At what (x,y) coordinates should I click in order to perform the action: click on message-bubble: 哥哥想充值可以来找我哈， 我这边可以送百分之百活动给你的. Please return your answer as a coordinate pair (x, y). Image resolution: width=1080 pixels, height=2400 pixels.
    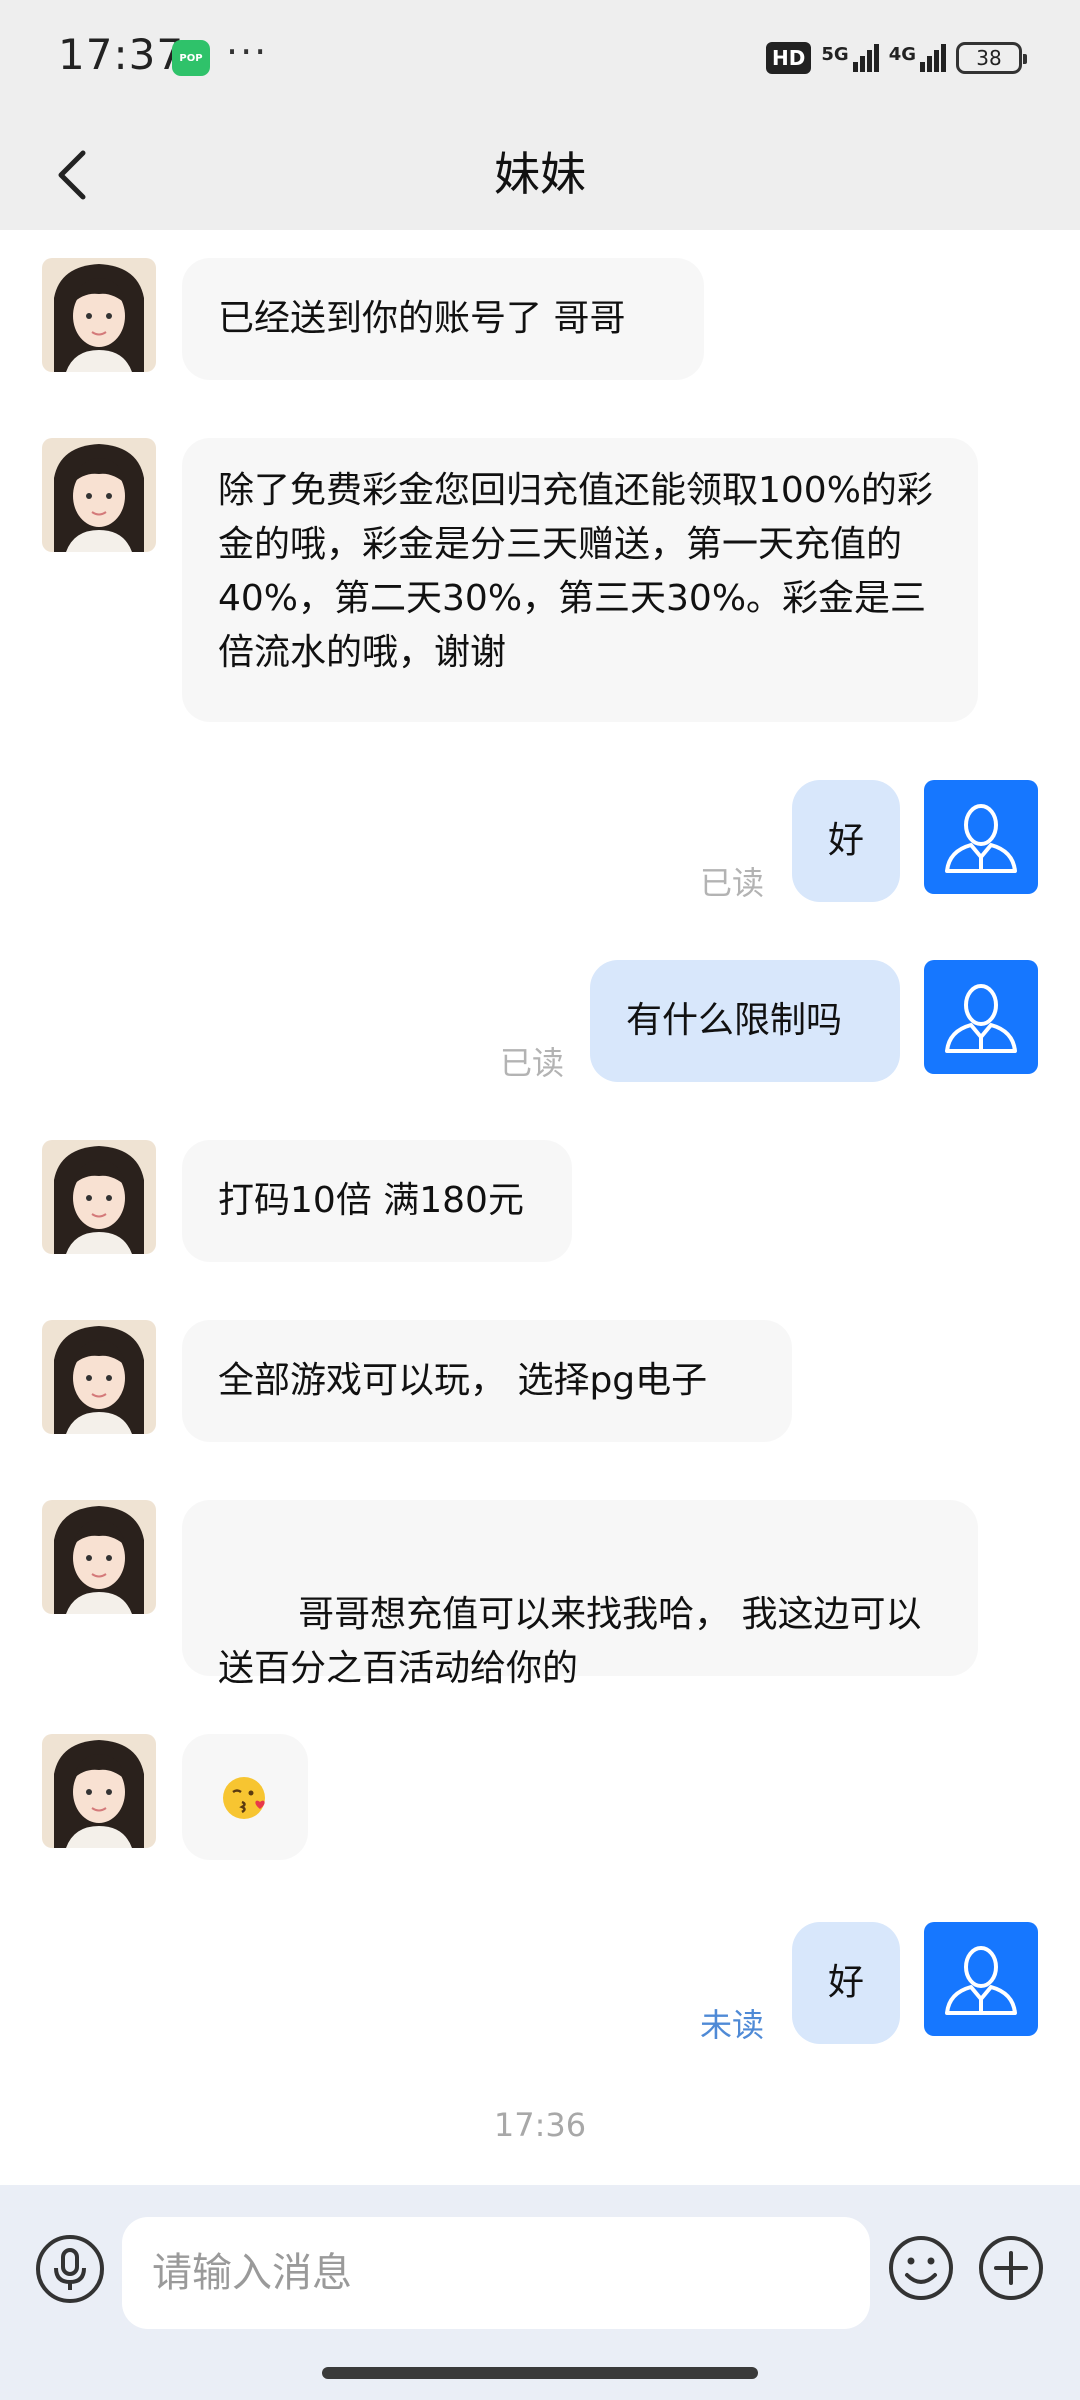
    Looking at the image, I should click on (580, 1594).